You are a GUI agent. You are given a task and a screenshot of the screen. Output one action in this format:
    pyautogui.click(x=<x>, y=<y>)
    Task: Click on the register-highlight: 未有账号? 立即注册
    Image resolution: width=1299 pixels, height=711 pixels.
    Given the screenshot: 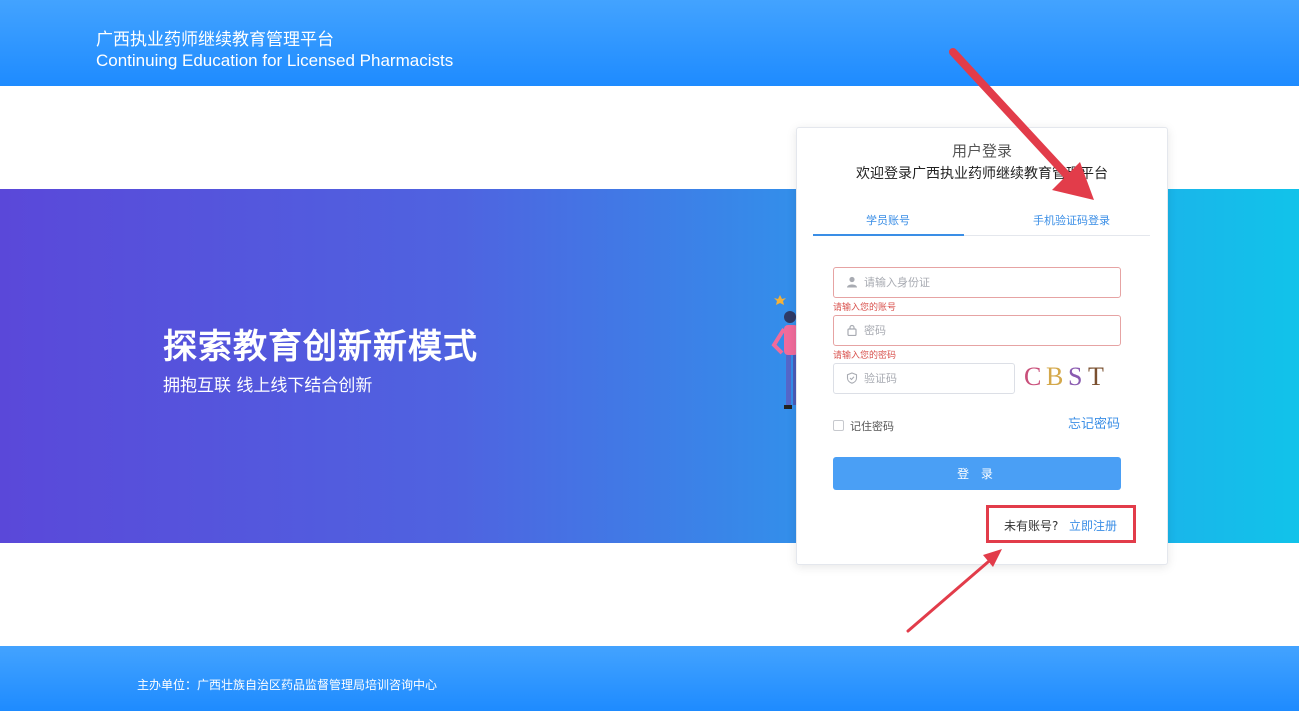 What is the action you would take?
    pyautogui.click(x=1061, y=524)
    